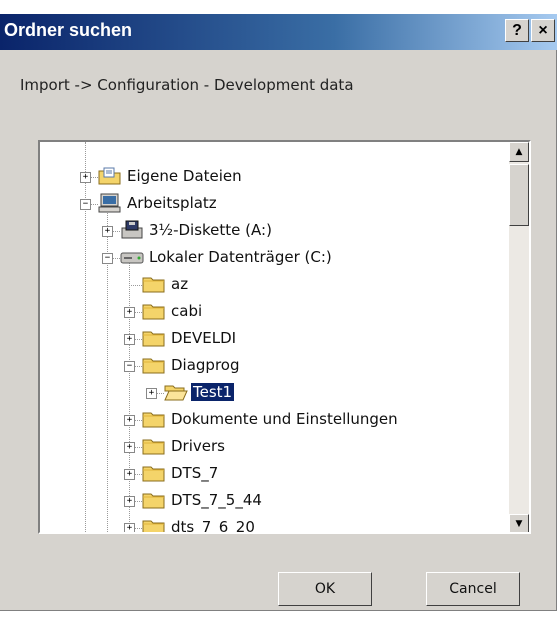 The width and height of the screenshot is (557, 621). Describe the element at coordinates (216, 500) in the screenshot. I see `tree-item-label: DTS_7_5_44` at that location.